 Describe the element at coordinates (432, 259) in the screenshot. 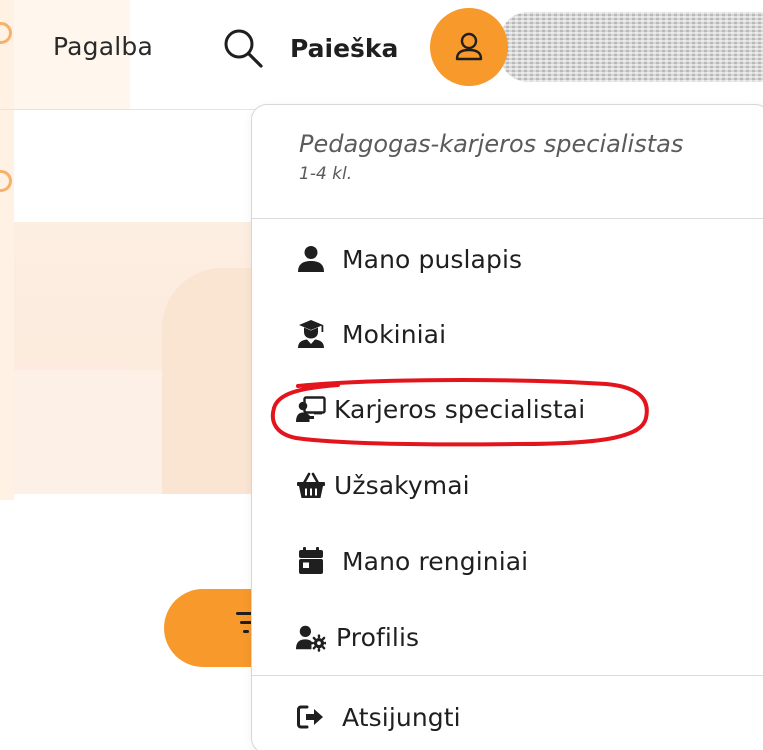

I see `menu-item-label: Mano puslapis` at that location.